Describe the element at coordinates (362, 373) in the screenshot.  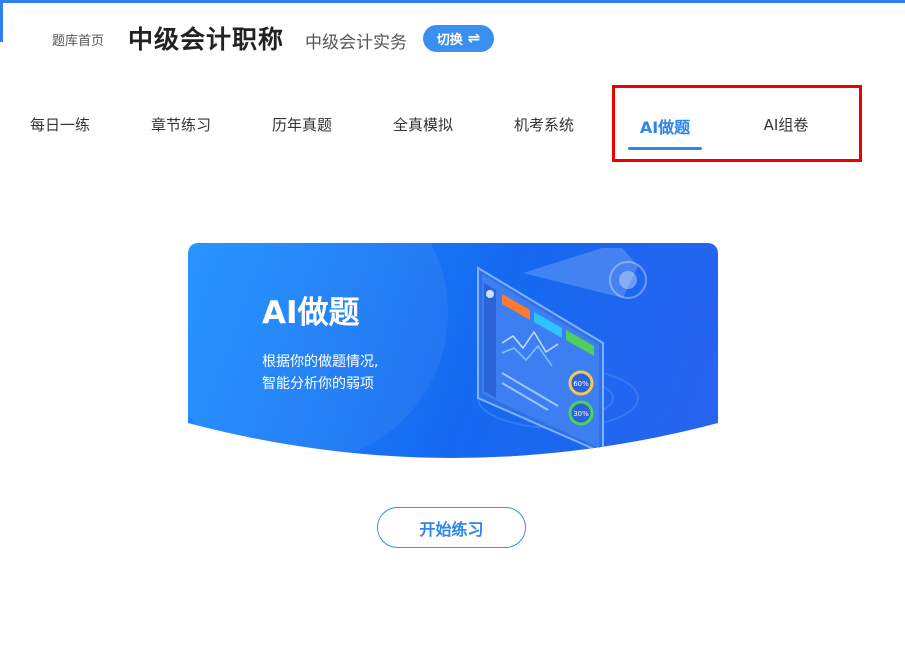
I see `banner-description: 根据你的做题情况, 智能分析你的弱项` at that location.